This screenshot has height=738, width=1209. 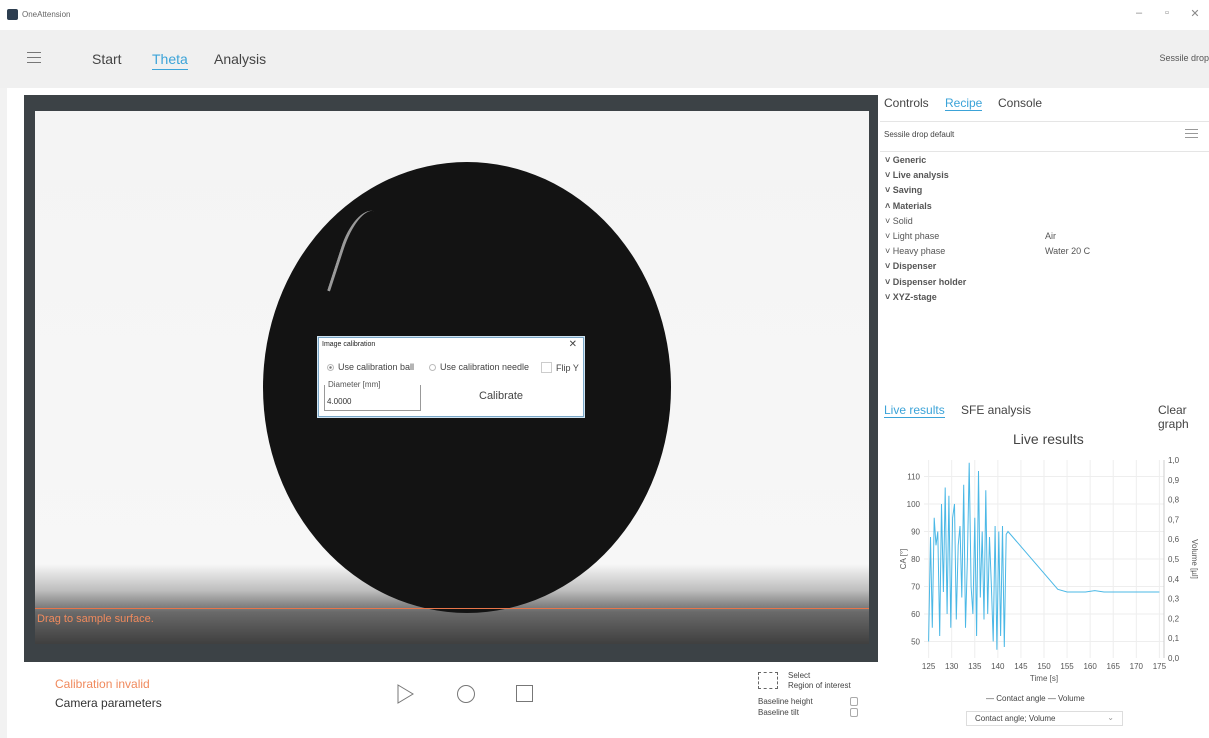 What do you see at coordinates (1174, 460) in the screenshot?
I see `y2-tick-label: 1,0` at bounding box center [1174, 460].